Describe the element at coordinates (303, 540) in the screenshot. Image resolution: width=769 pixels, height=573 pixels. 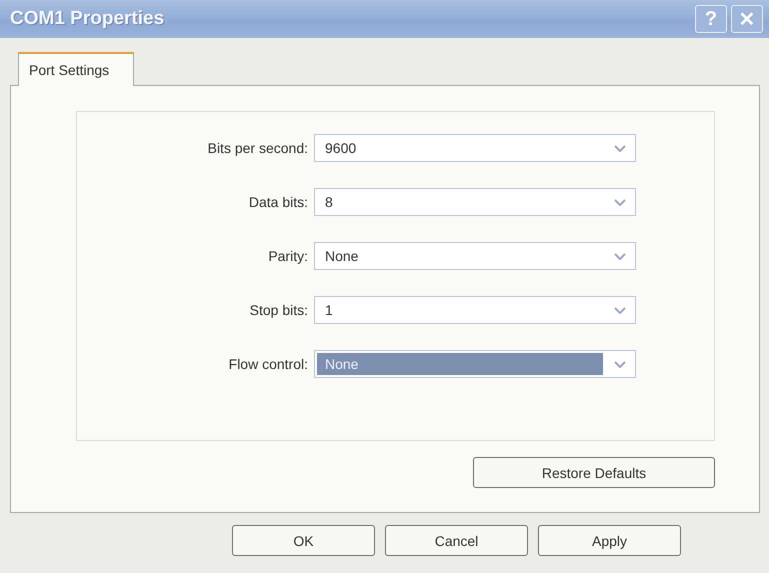
I see `dialog-button: OK` at that location.